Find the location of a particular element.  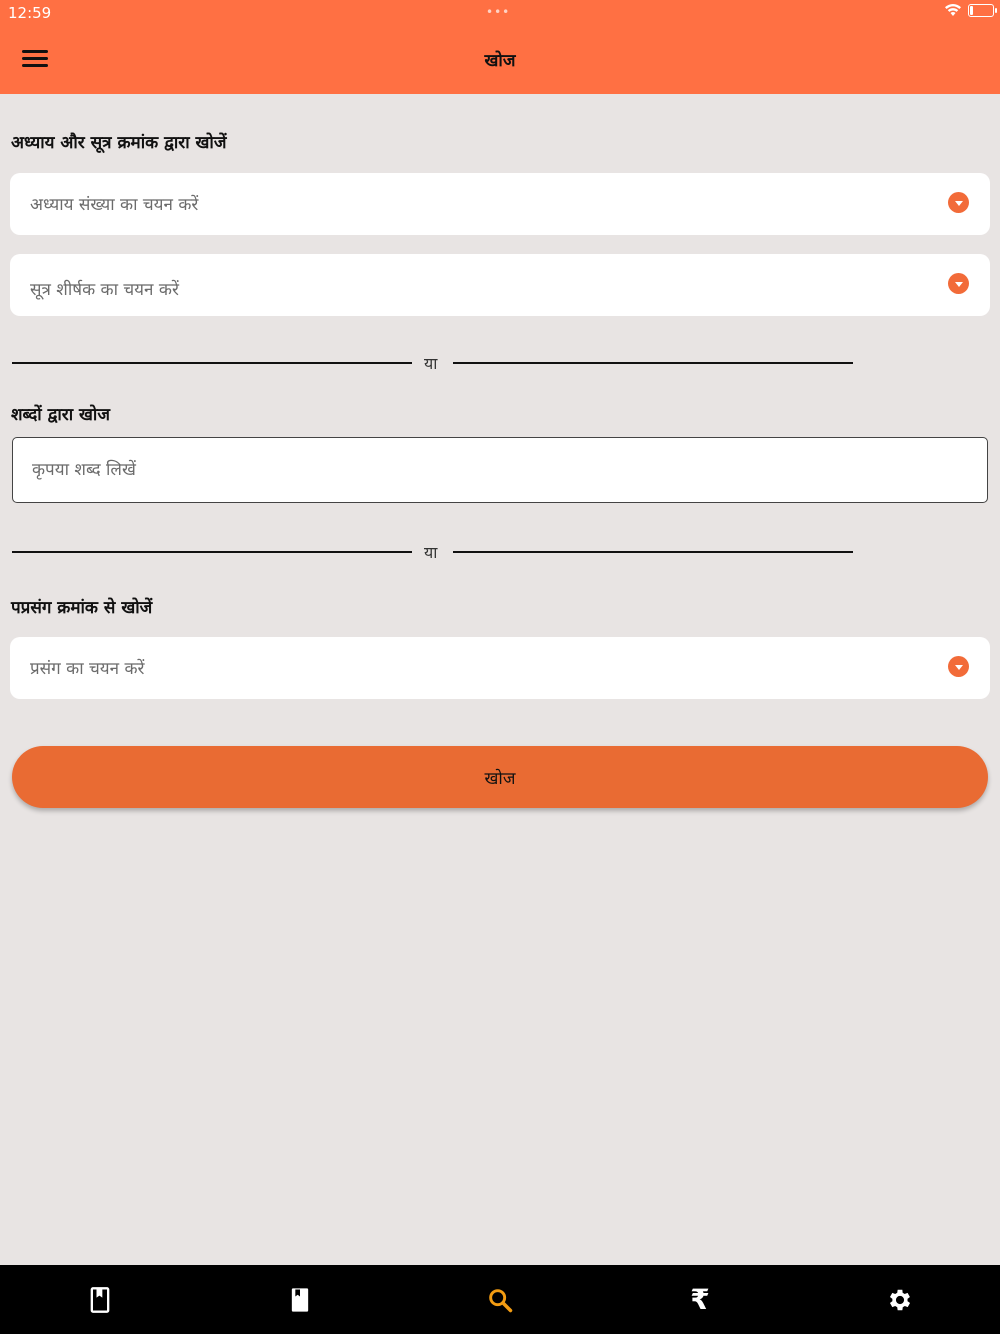

word-search-heading: शब्दों द्वारा खोज is located at coordinates (60, 415).